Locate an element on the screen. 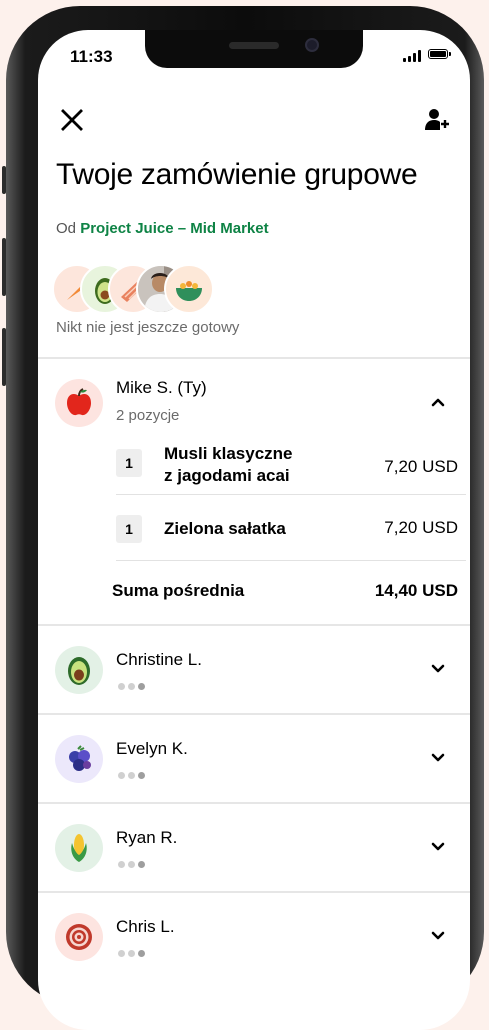 This screenshot has height=1030, width=489. item-name: Zielona sałatka is located at coordinates (225, 528).